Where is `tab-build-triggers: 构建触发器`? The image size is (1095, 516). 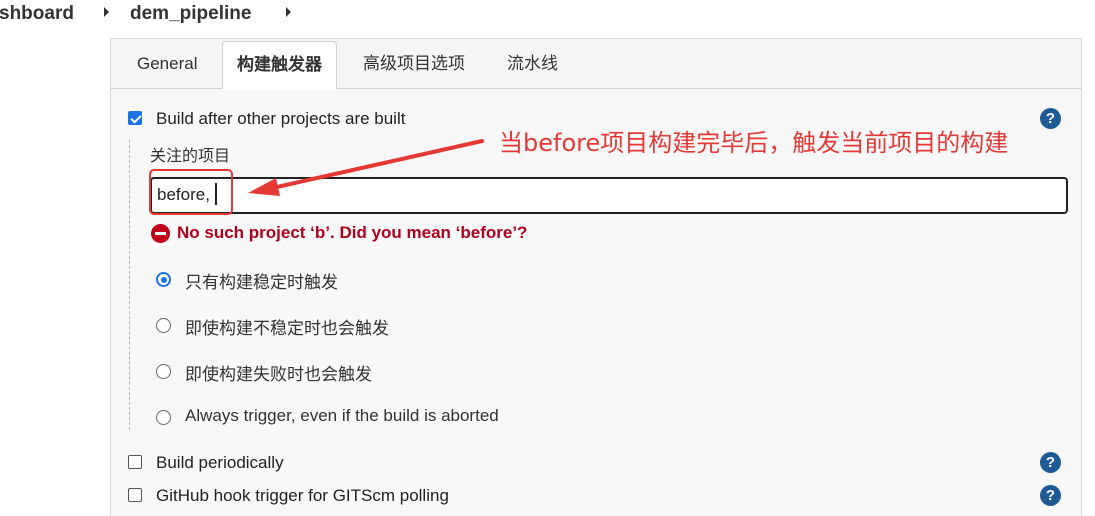 tab-build-triggers: 构建触发器 is located at coordinates (279, 65).